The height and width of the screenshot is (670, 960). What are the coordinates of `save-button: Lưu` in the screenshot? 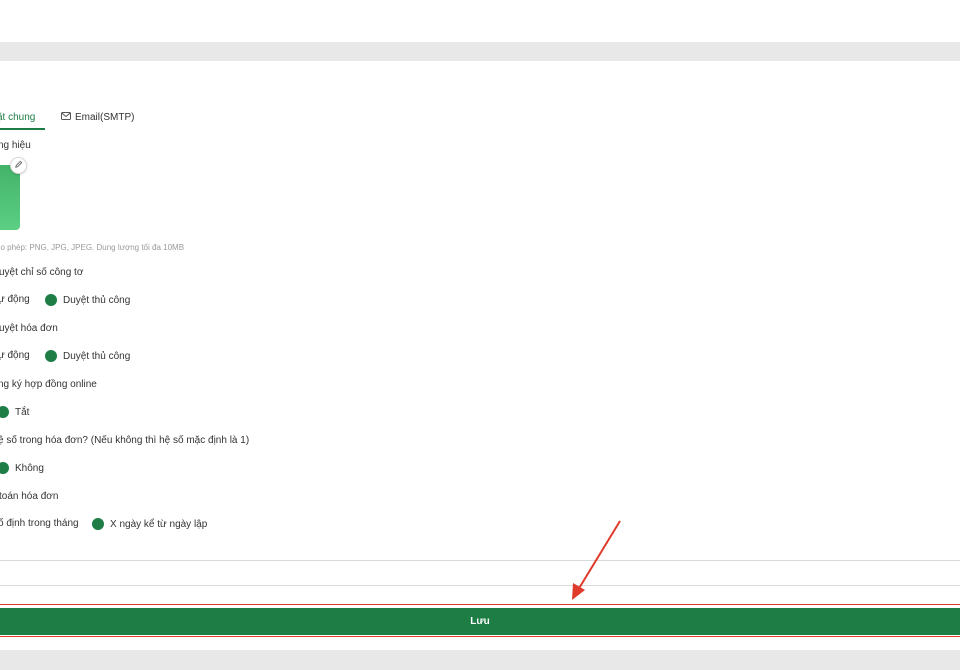 It's located at (480, 621).